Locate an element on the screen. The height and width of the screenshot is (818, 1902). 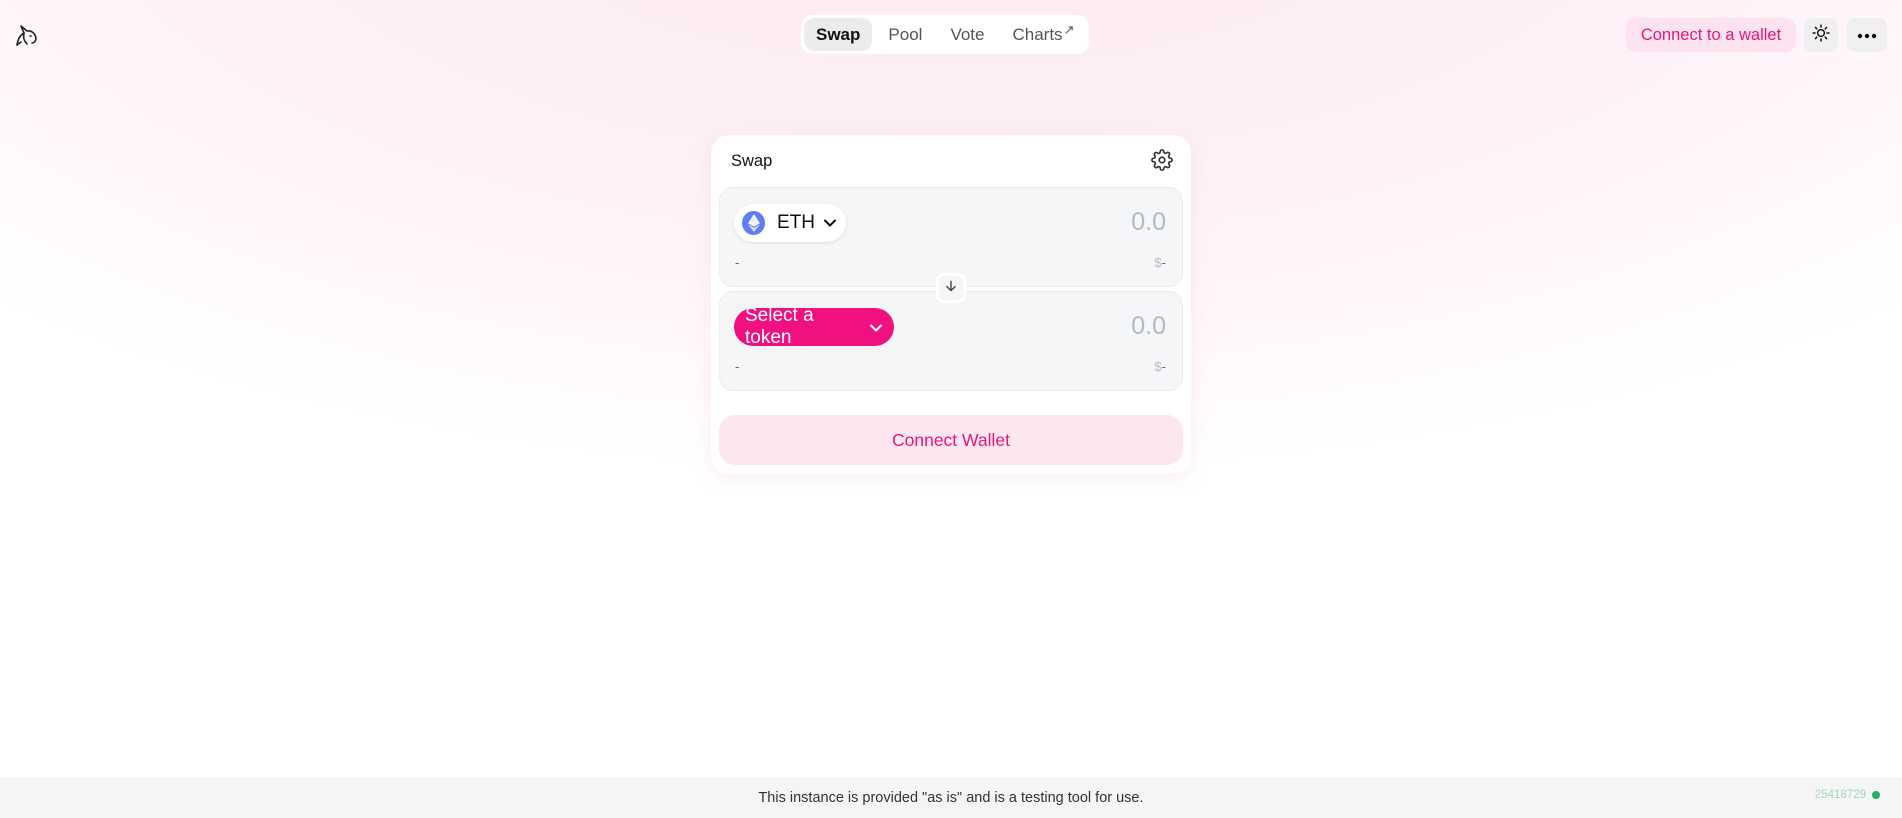
nav-tab-vote: Vote is located at coordinates (967, 34).